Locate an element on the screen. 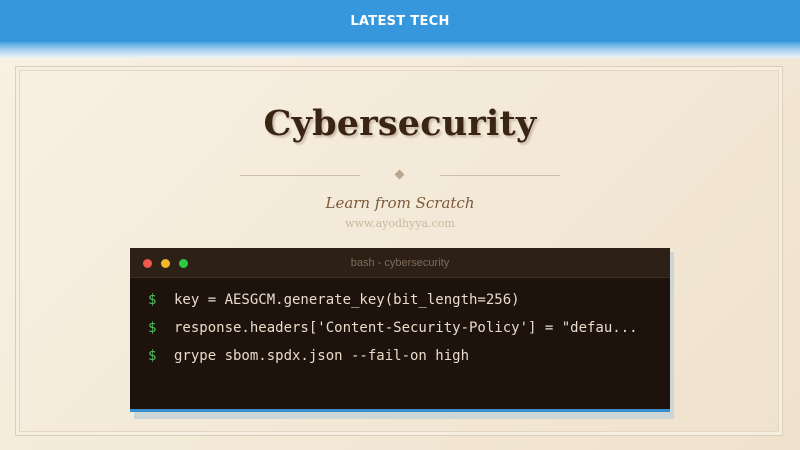  header-bar: LATEST TECH is located at coordinates (400, 21).